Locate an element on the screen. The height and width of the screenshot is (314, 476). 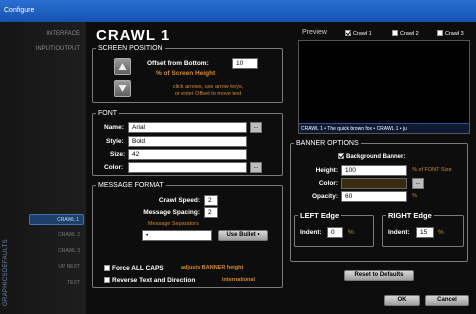
nav-item-input-output: INPUT/OUTPUT is located at coordinates (58, 49).